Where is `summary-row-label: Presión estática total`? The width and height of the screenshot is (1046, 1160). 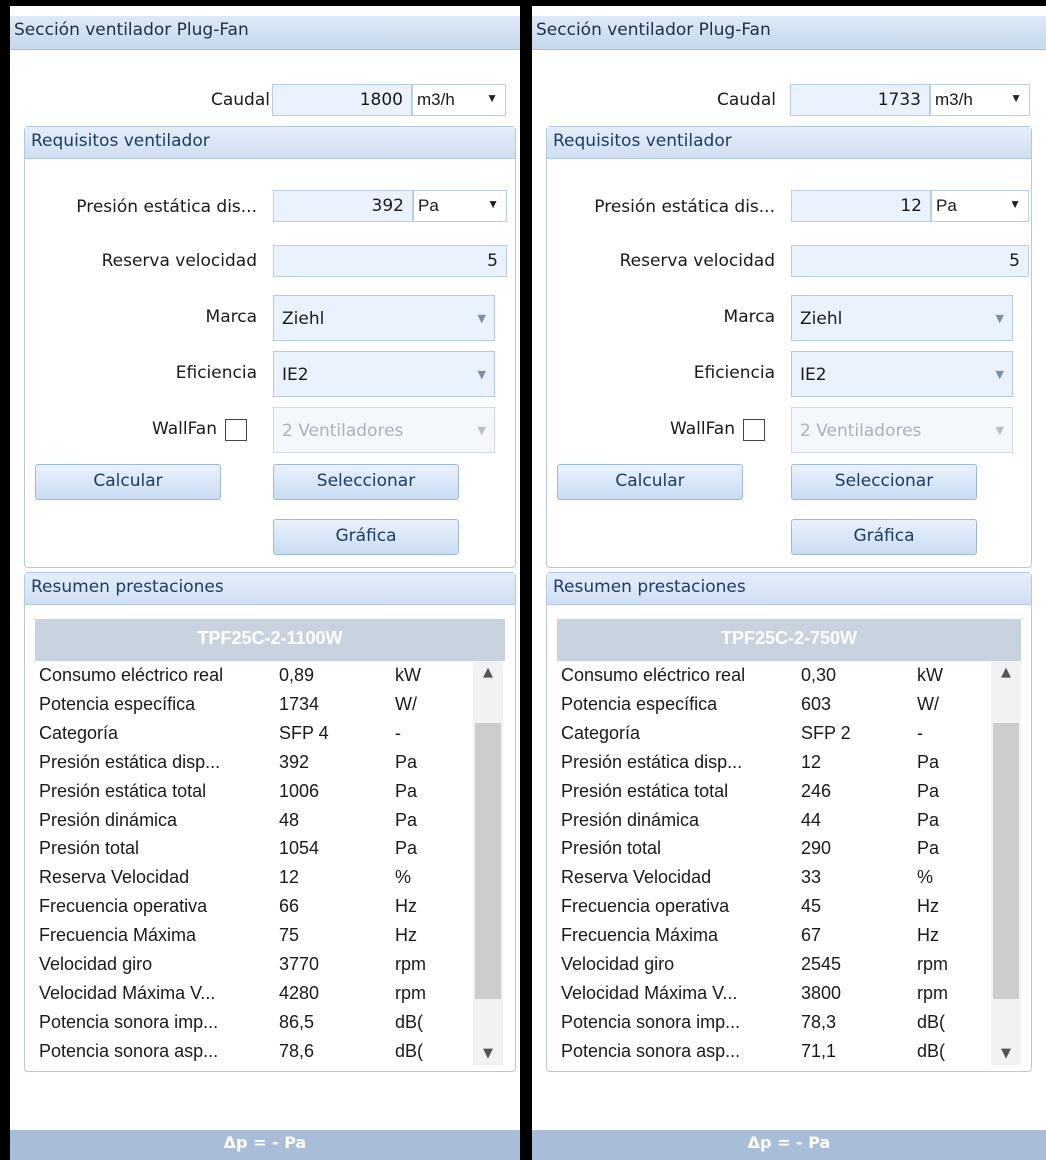
summary-row-label: Presión estática total is located at coordinates (645, 790).